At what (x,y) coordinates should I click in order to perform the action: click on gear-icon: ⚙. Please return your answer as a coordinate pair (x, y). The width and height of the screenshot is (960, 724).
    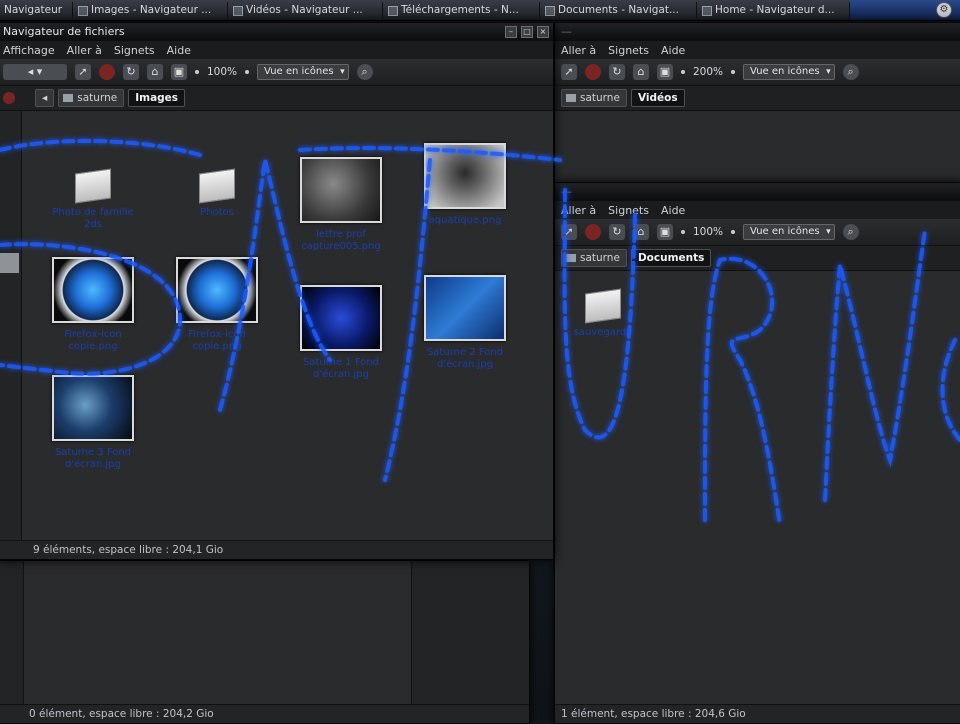
    Looking at the image, I should click on (944, 10).